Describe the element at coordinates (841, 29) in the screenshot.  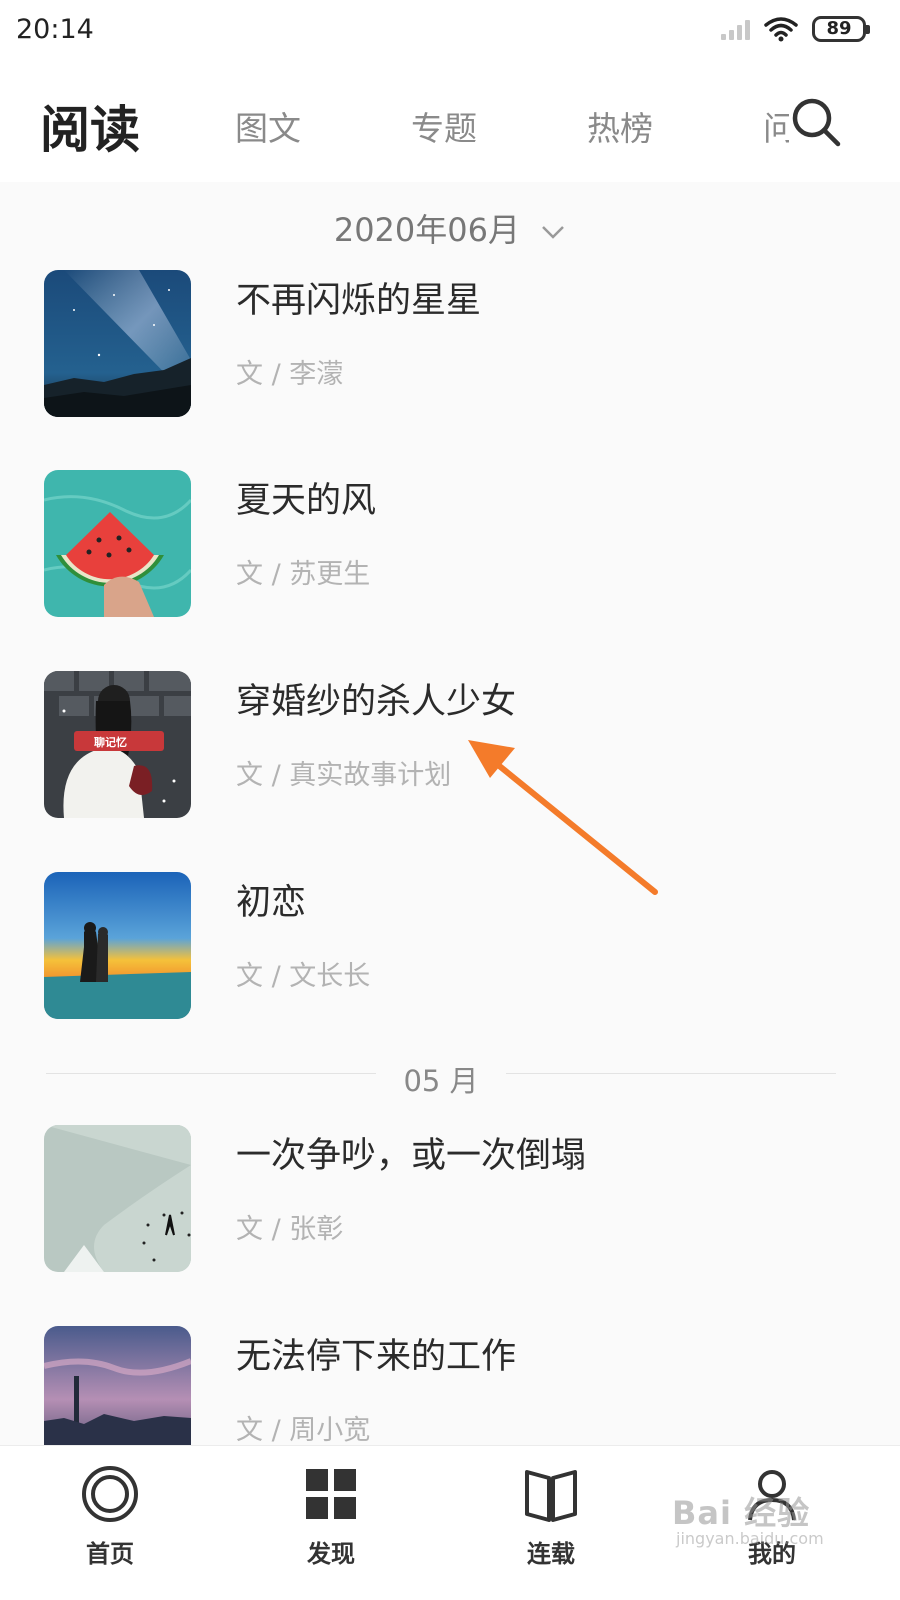
I see `battery-icon: 89` at that location.